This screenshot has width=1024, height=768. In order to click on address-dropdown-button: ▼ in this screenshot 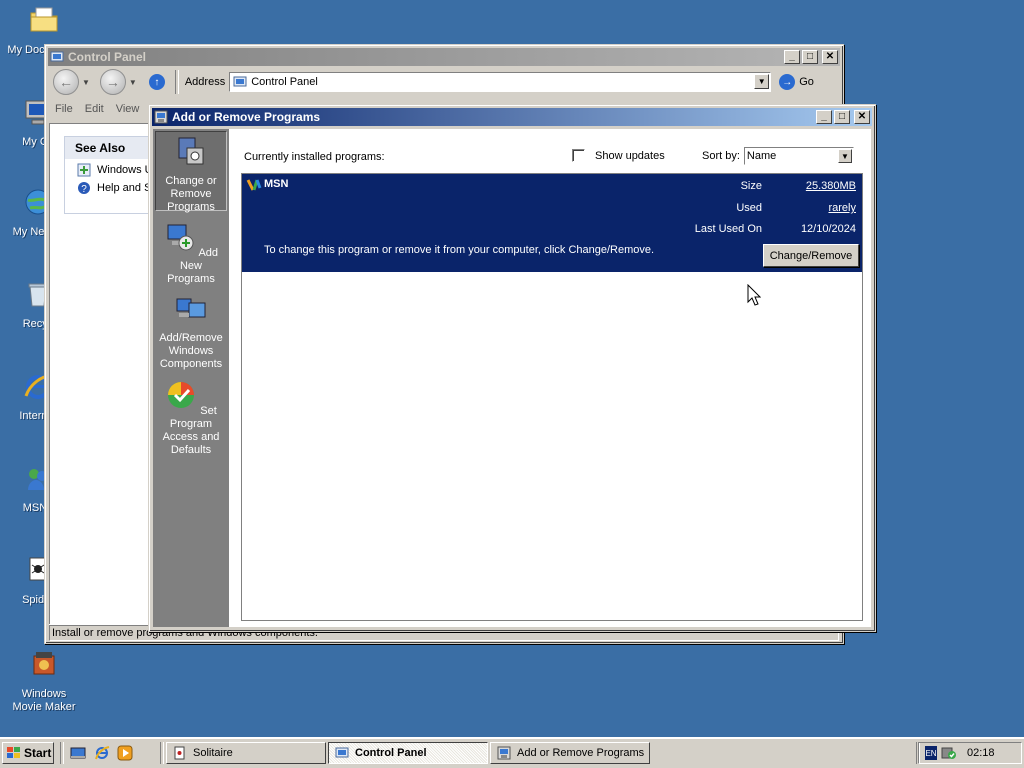, I will do `click(762, 81)`.